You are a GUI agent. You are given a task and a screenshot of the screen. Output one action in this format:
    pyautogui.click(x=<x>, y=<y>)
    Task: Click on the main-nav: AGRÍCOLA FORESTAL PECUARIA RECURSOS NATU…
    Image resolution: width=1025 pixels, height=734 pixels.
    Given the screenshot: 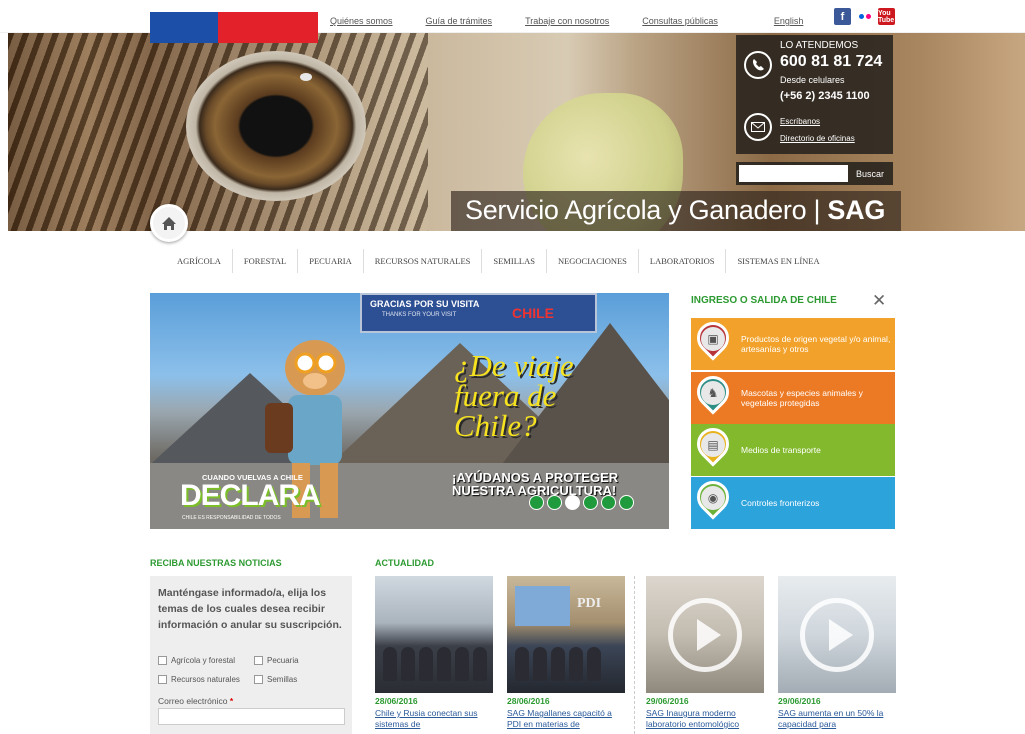 What is the action you would take?
    pyautogui.click(x=498, y=261)
    